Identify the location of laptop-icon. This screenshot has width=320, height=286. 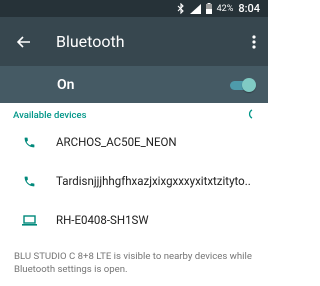
(28, 220).